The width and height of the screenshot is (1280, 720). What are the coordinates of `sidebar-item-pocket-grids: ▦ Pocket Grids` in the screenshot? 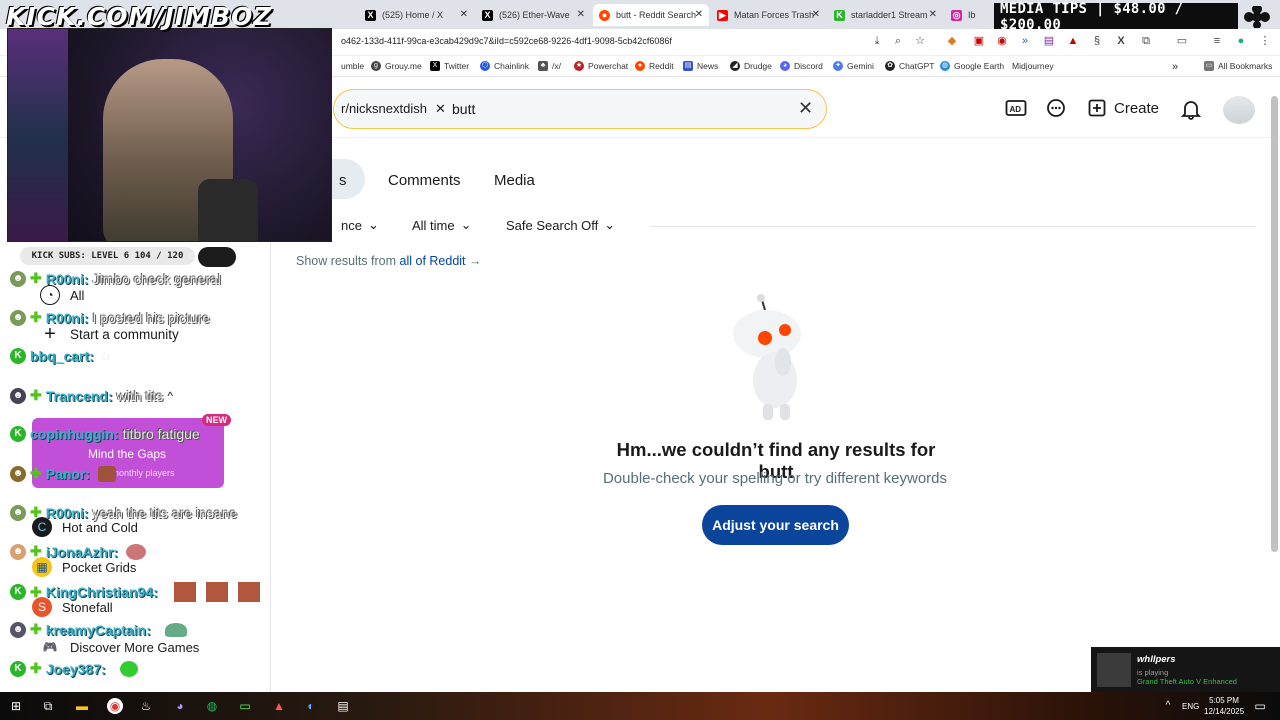 It's located at (84, 567).